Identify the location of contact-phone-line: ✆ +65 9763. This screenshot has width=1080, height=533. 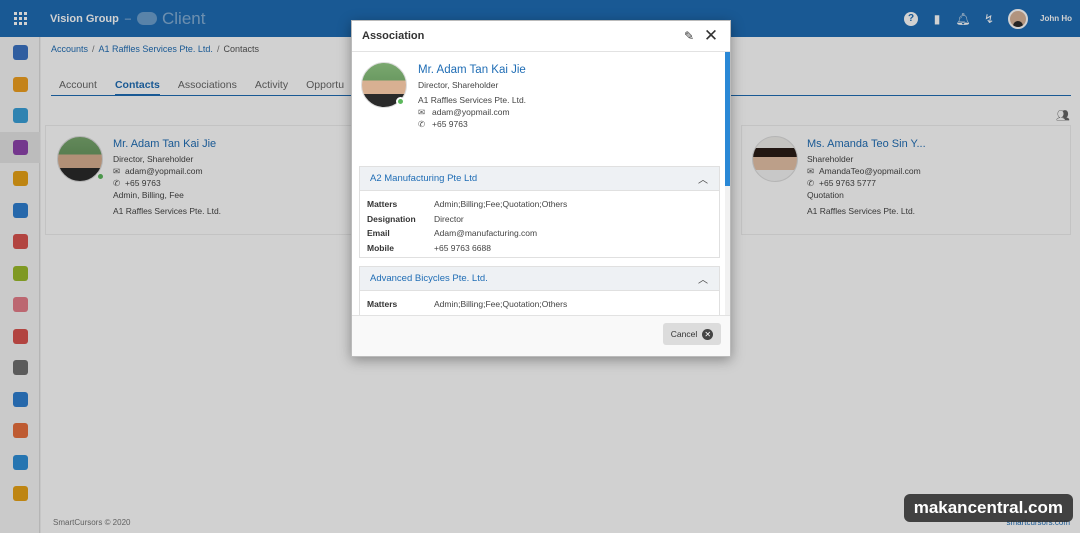
(443, 124).